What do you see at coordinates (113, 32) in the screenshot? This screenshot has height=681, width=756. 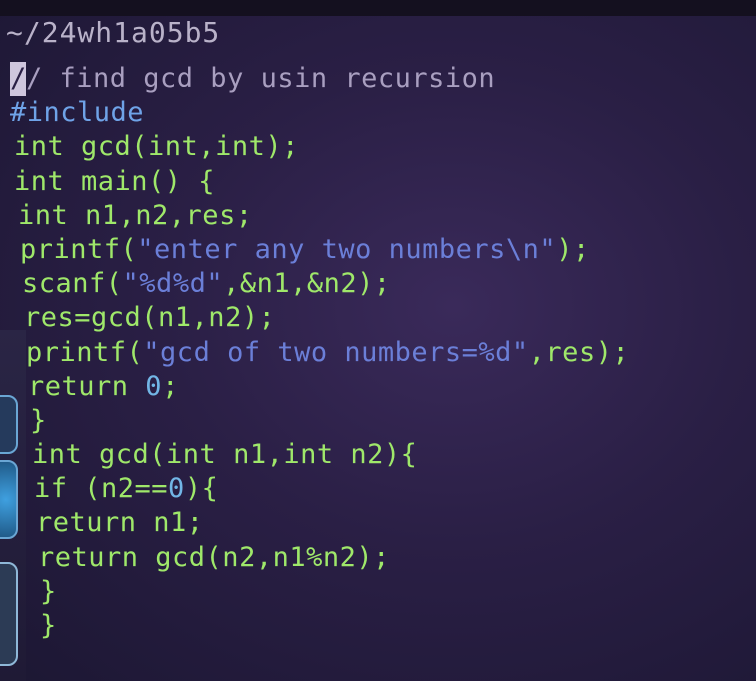 I see `window-title: ~/24wh1a05b5` at bounding box center [113, 32].